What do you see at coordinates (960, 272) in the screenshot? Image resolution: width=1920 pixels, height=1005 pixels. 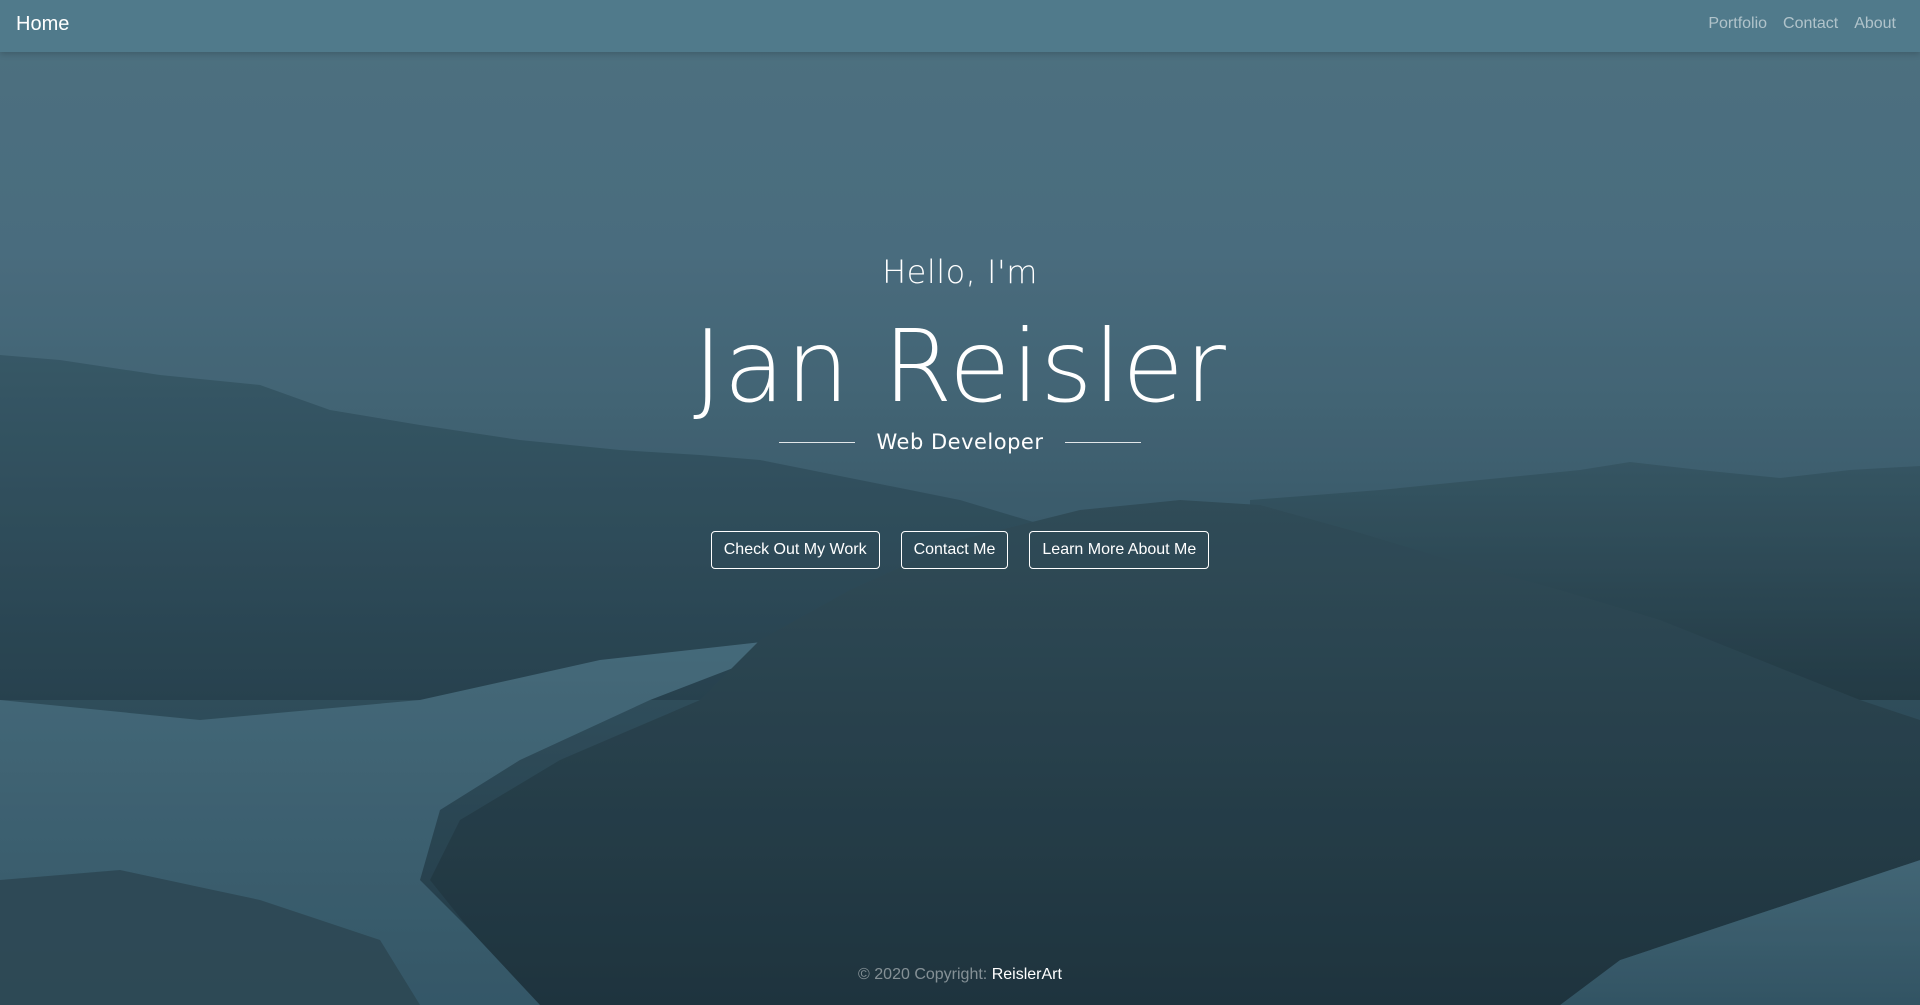 I see `hero-greeting: Hello, I'm` at bounding box center [960, 272].